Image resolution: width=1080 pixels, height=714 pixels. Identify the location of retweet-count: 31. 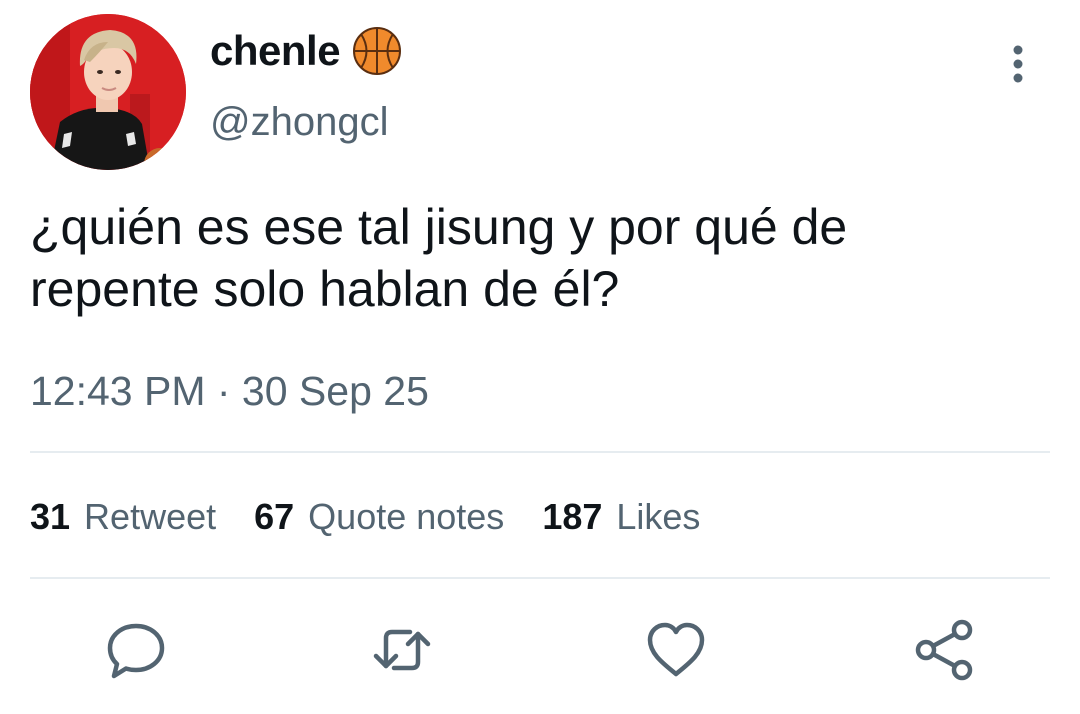
(50, 516).